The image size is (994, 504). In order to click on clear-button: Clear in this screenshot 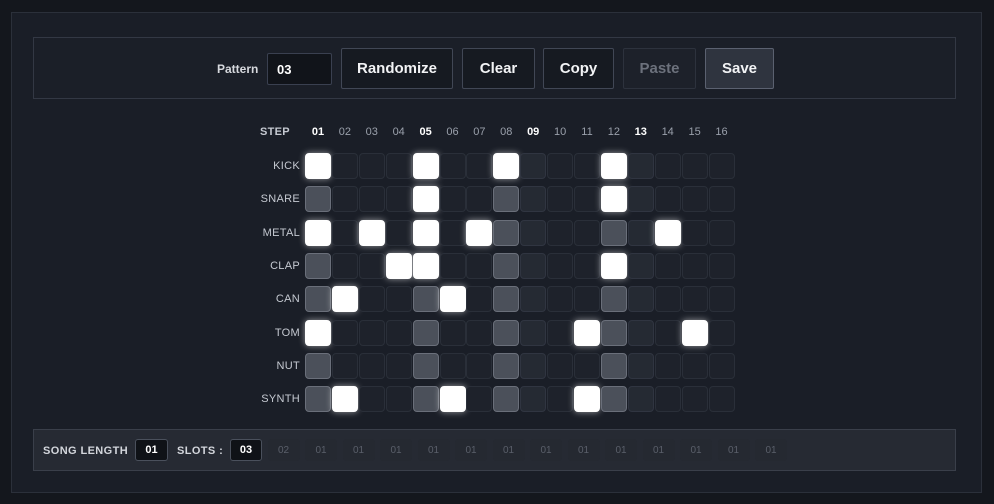, I will do `click(498, 68)`.